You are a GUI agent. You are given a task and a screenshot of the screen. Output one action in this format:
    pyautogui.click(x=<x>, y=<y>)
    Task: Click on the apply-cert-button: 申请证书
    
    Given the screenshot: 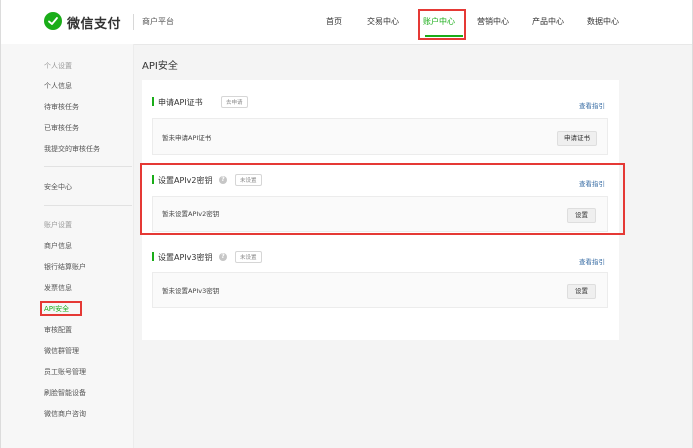 What is the action you would take?
    pyautogui.click(x=577, y=138)
    